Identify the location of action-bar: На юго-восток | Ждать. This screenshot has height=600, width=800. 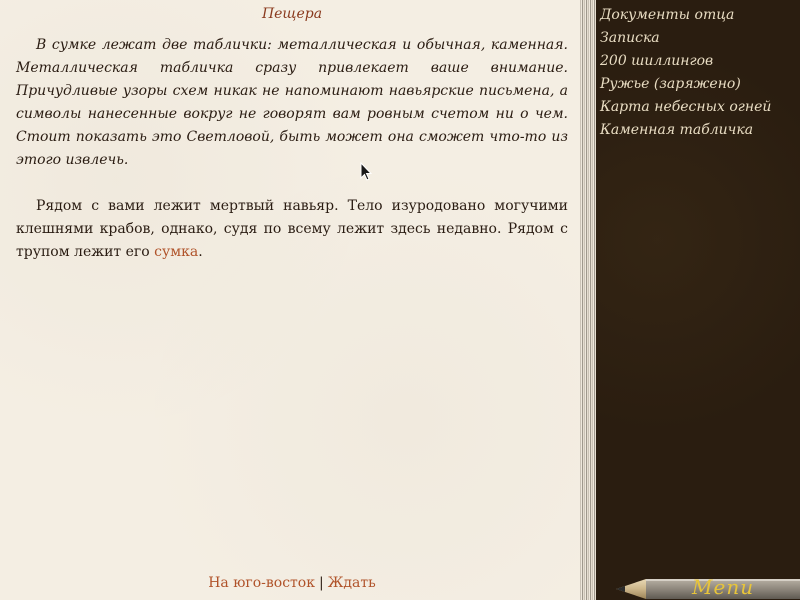
(292, 583).